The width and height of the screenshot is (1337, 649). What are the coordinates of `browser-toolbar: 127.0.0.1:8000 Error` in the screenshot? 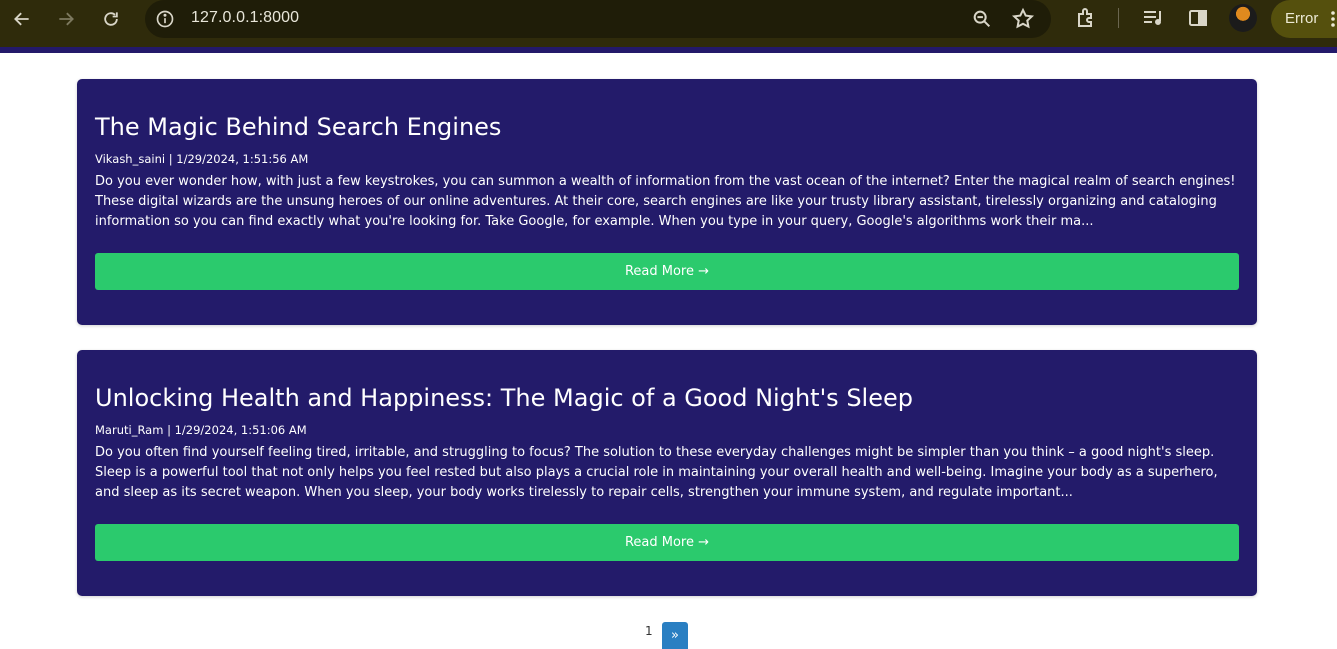 It's located at (668, 23).